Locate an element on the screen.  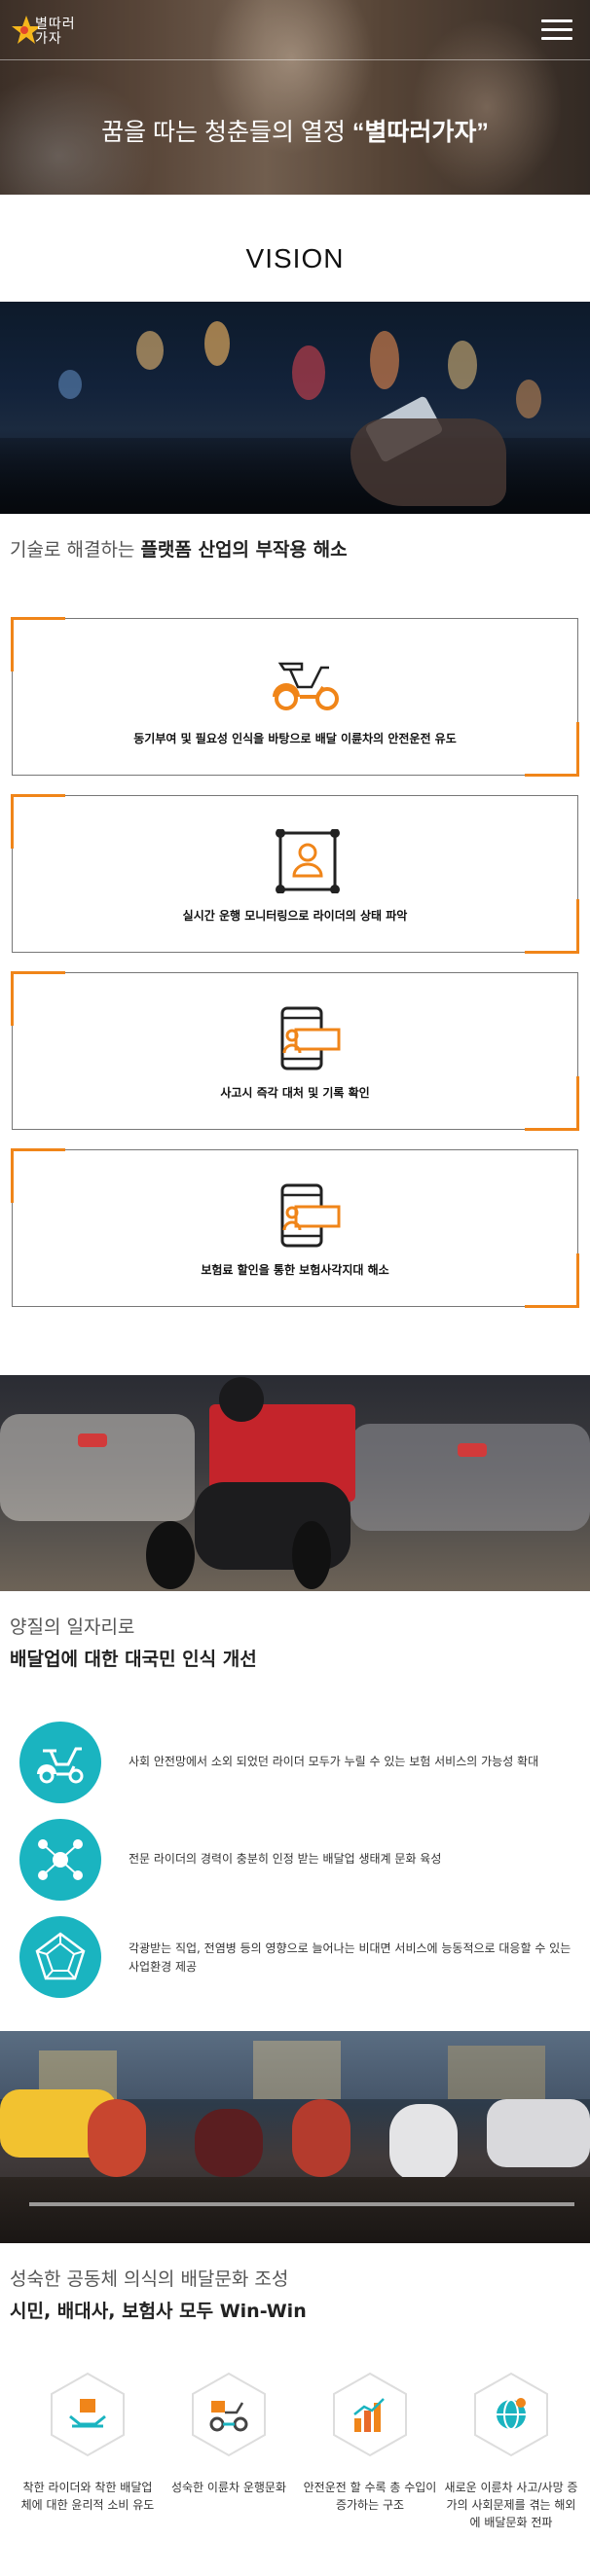
feature-card: 동기부여 및 필요성 인식을 바탕으로 배달 이륜차의 안전운전 유도 is located at coordinates (295, 697).